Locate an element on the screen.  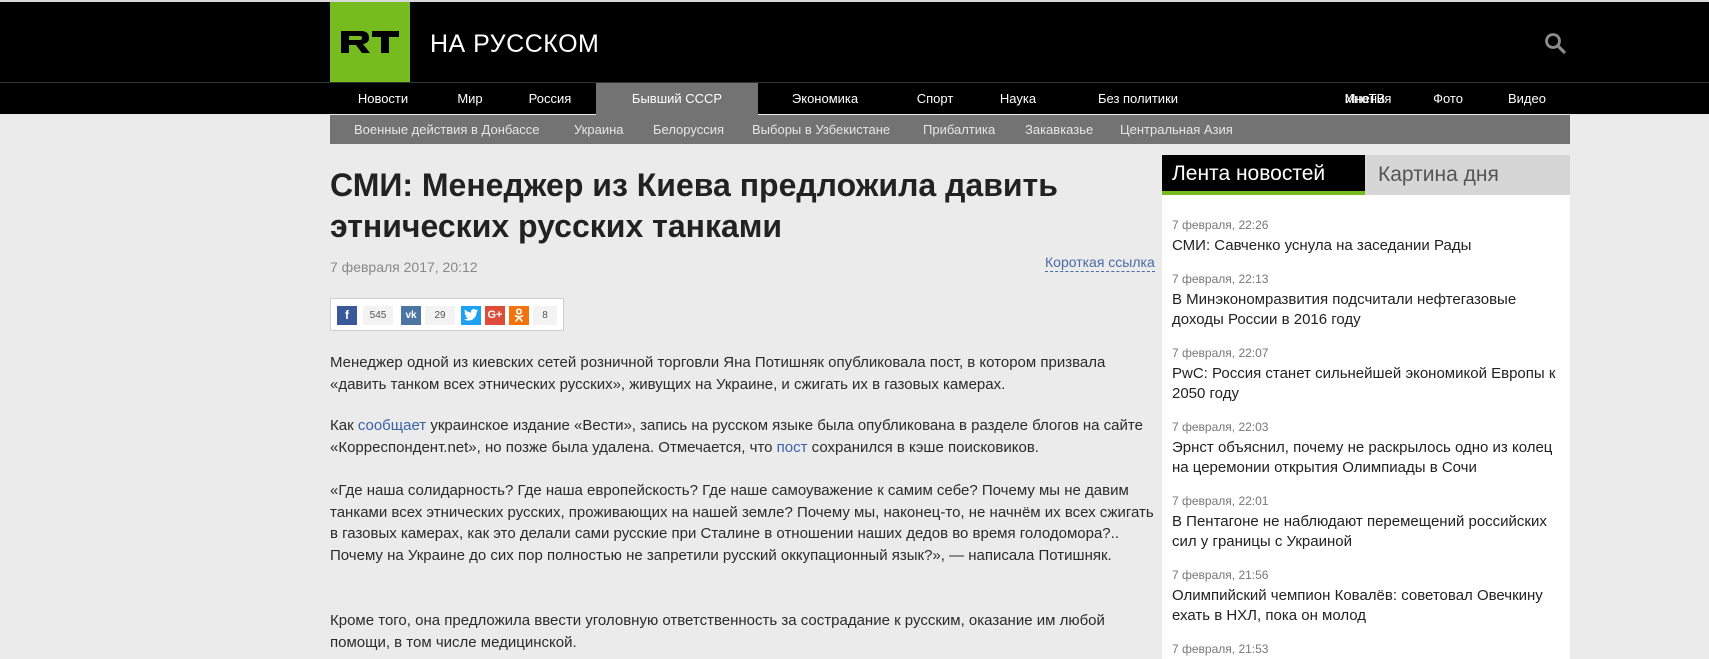
news-feed-item: 7 февраля, 21:53 is located at coordinates (1368, 650).